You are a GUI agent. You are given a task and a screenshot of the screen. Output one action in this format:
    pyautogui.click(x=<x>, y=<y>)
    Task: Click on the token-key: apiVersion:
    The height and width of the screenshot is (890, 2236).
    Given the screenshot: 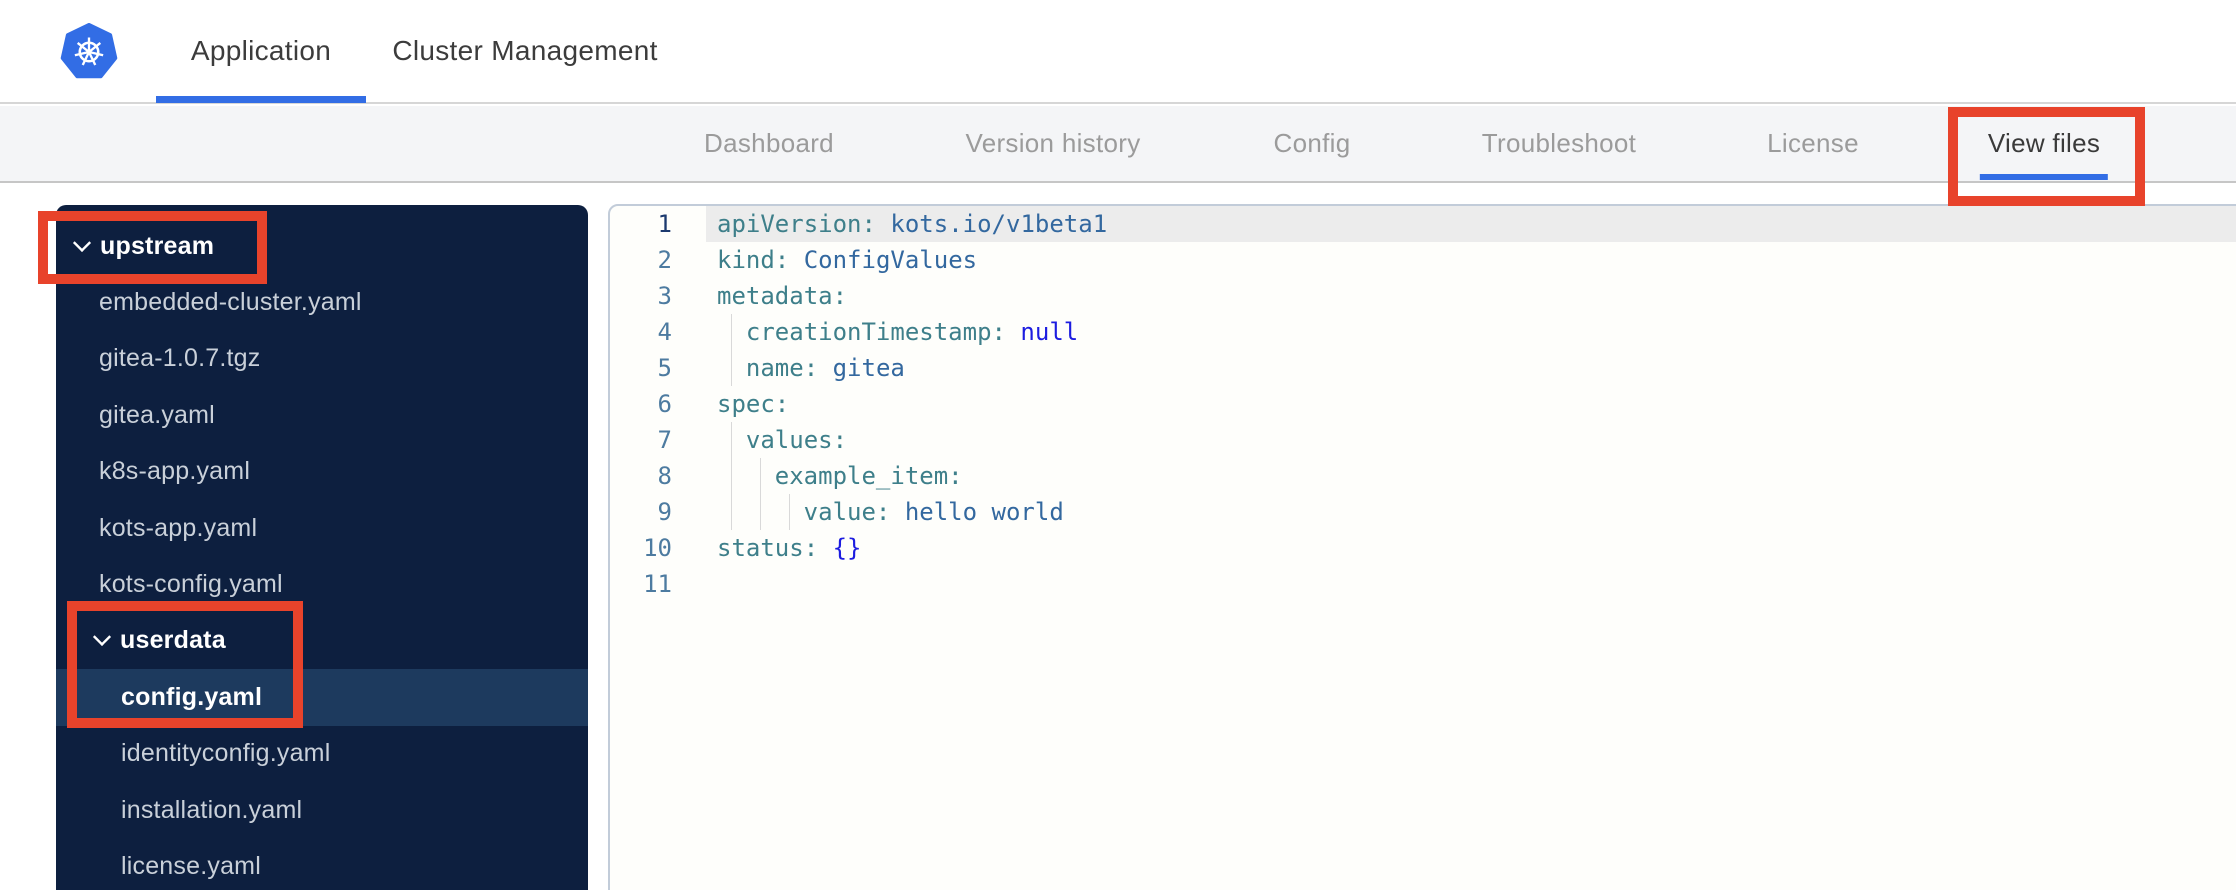 What is the action you would take?
    pyautogui.click(x=796, y=224)
    